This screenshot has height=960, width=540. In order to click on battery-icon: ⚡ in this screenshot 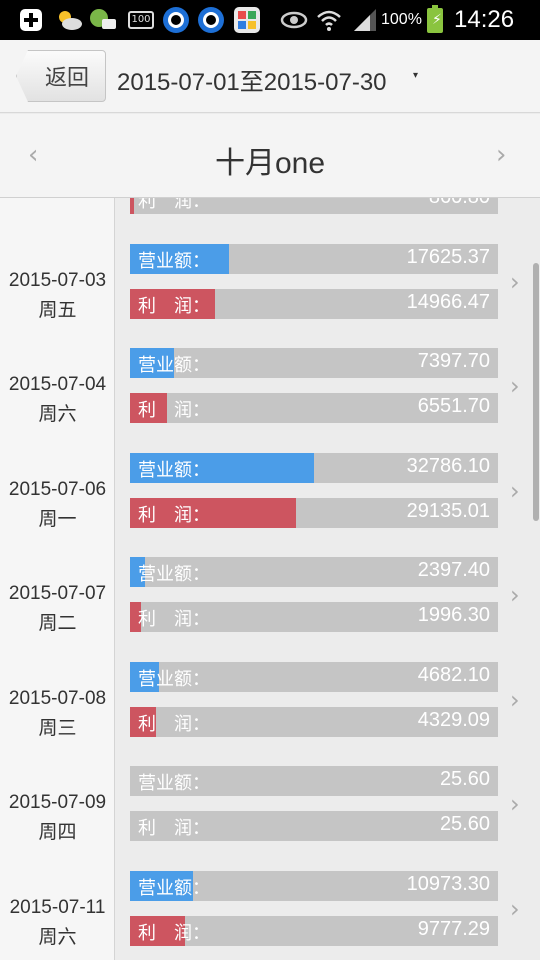, I will do `click(435, 19)`.